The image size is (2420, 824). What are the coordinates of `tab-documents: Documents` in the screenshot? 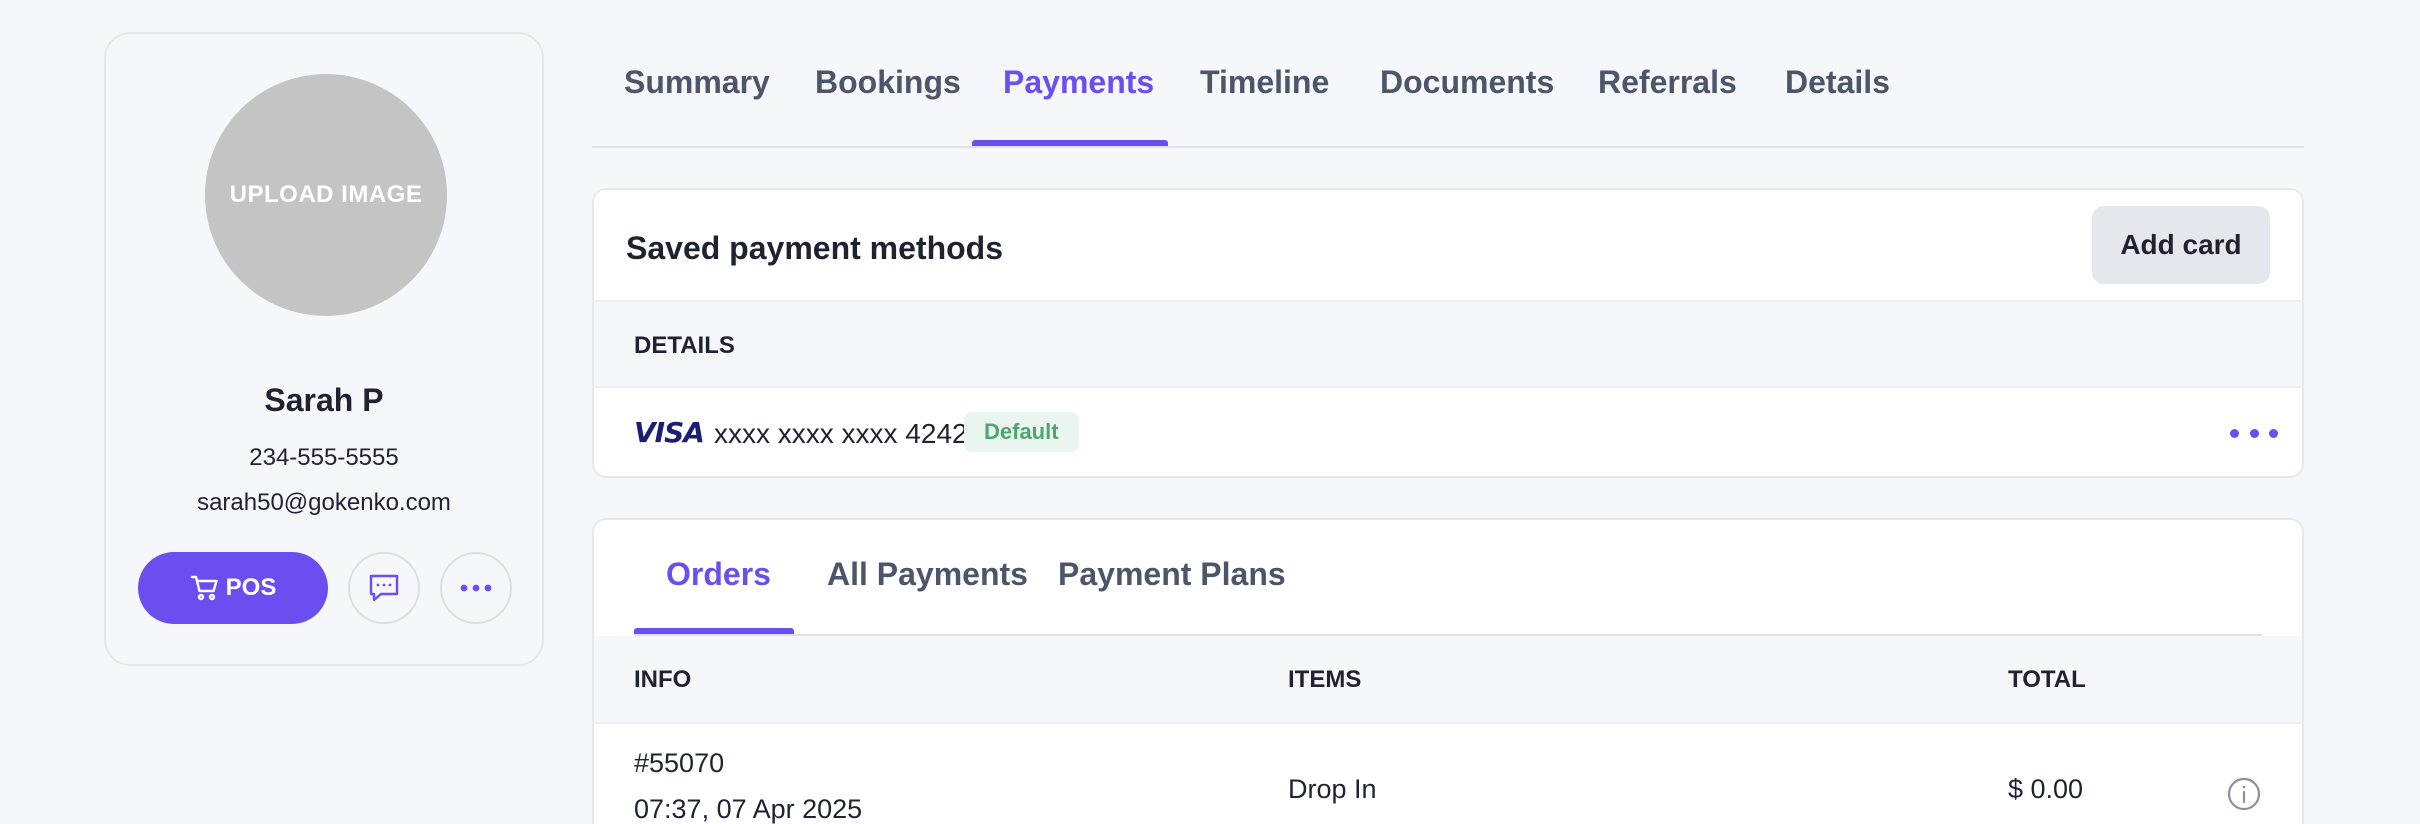 It's located at (1467, 82).